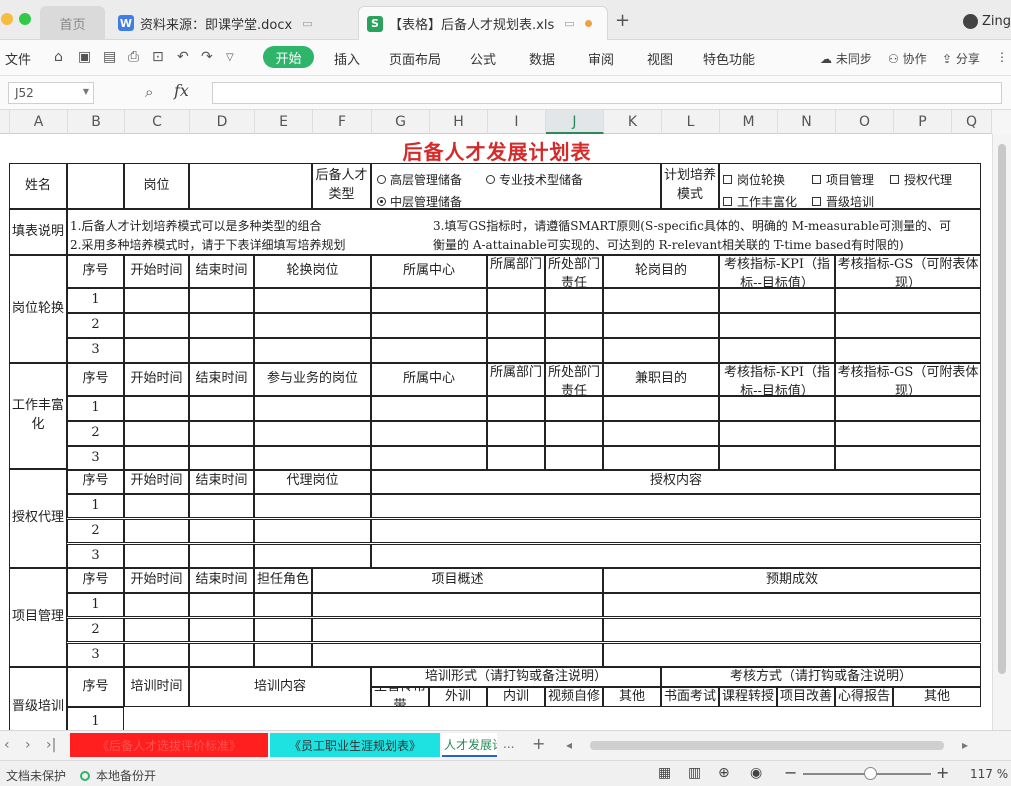  I want to click on col-header-o: O, so click(865, 122).